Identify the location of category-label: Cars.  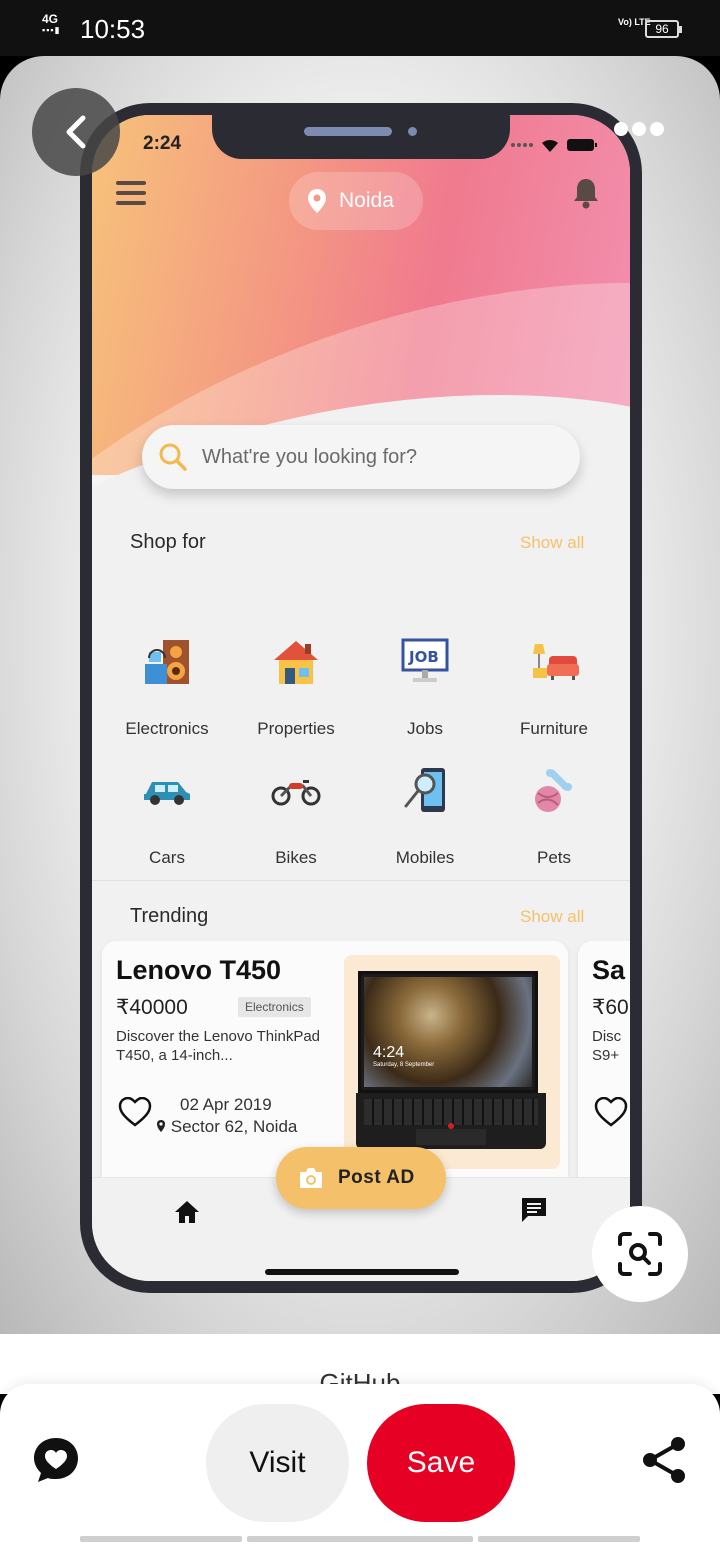
(167, 857).